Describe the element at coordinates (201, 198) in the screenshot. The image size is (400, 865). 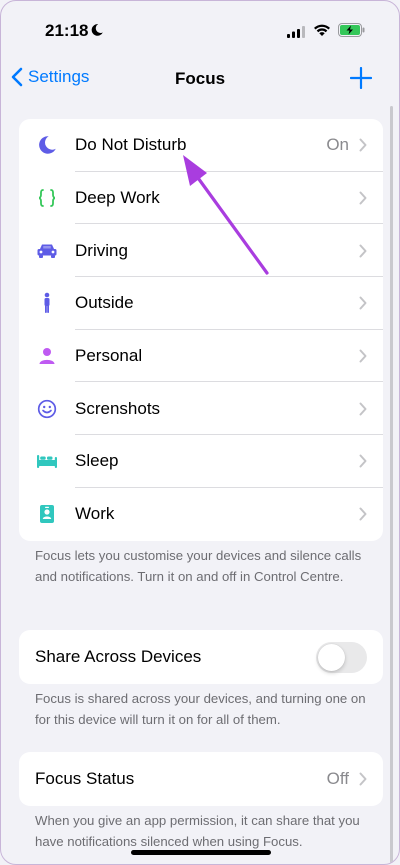
I see `focus-row-deep-work: Deep Work` at that location.